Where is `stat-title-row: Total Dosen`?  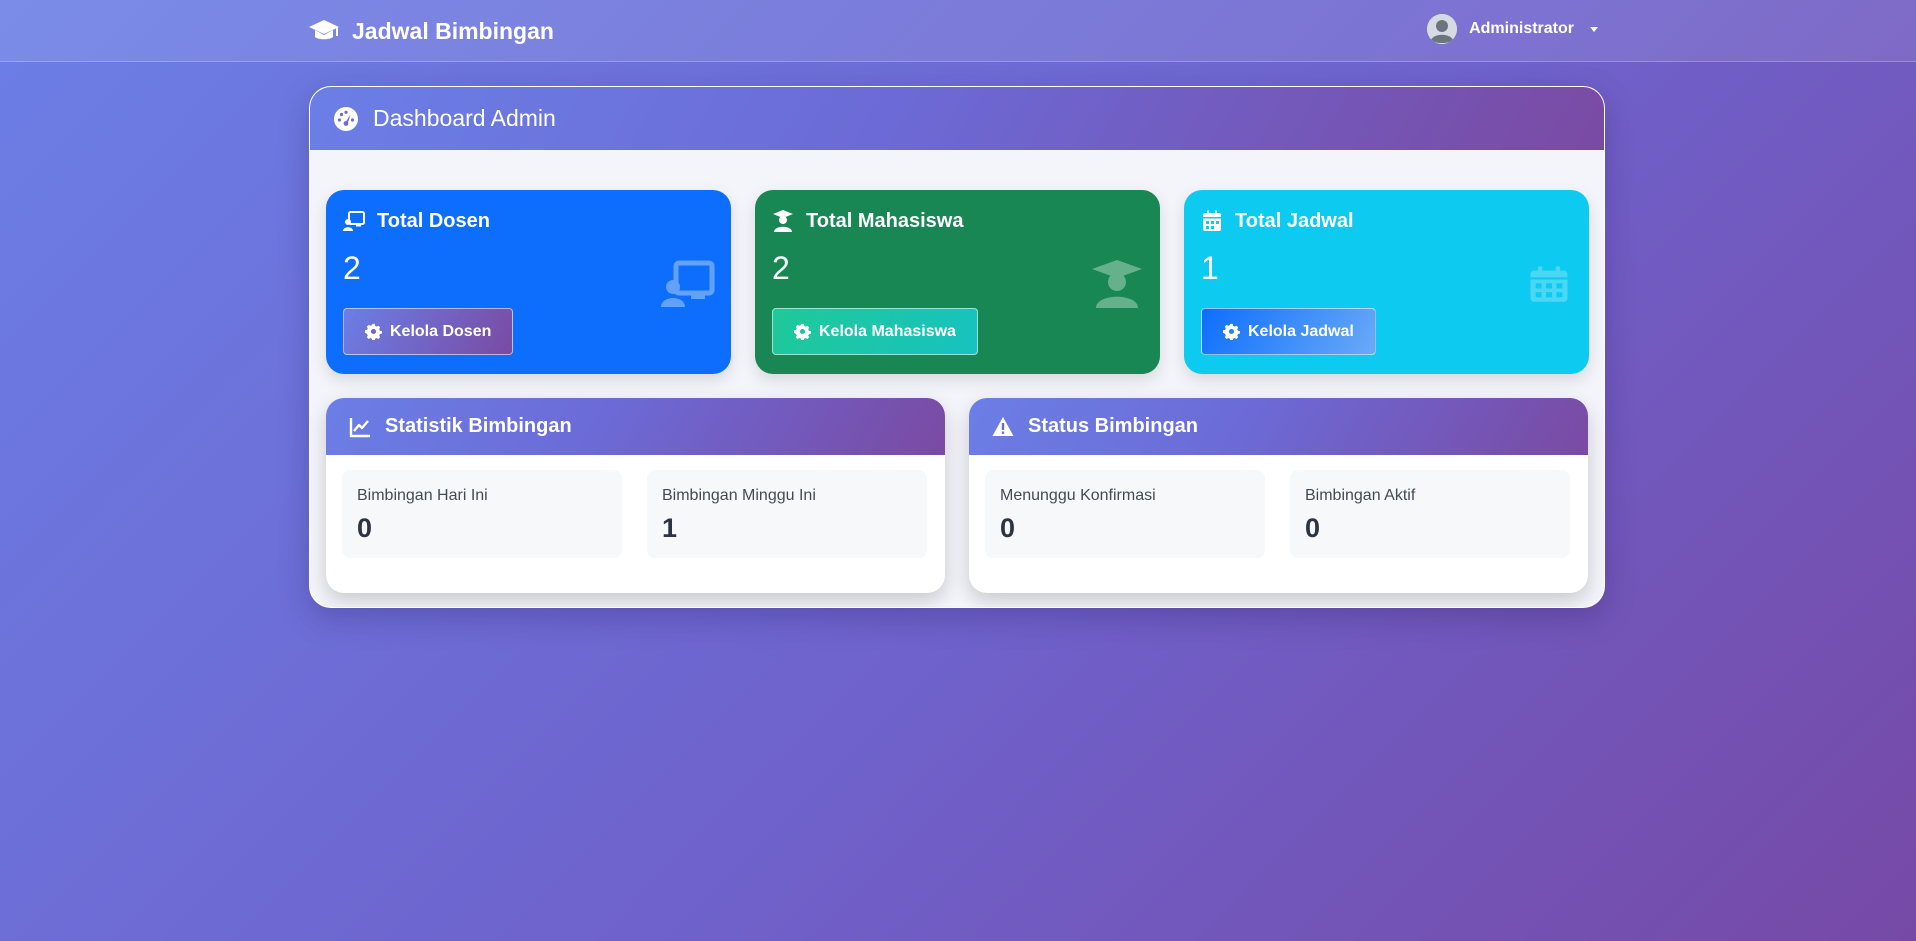 stat-title-row: Total Dosen is located at coordinates (528, 221).